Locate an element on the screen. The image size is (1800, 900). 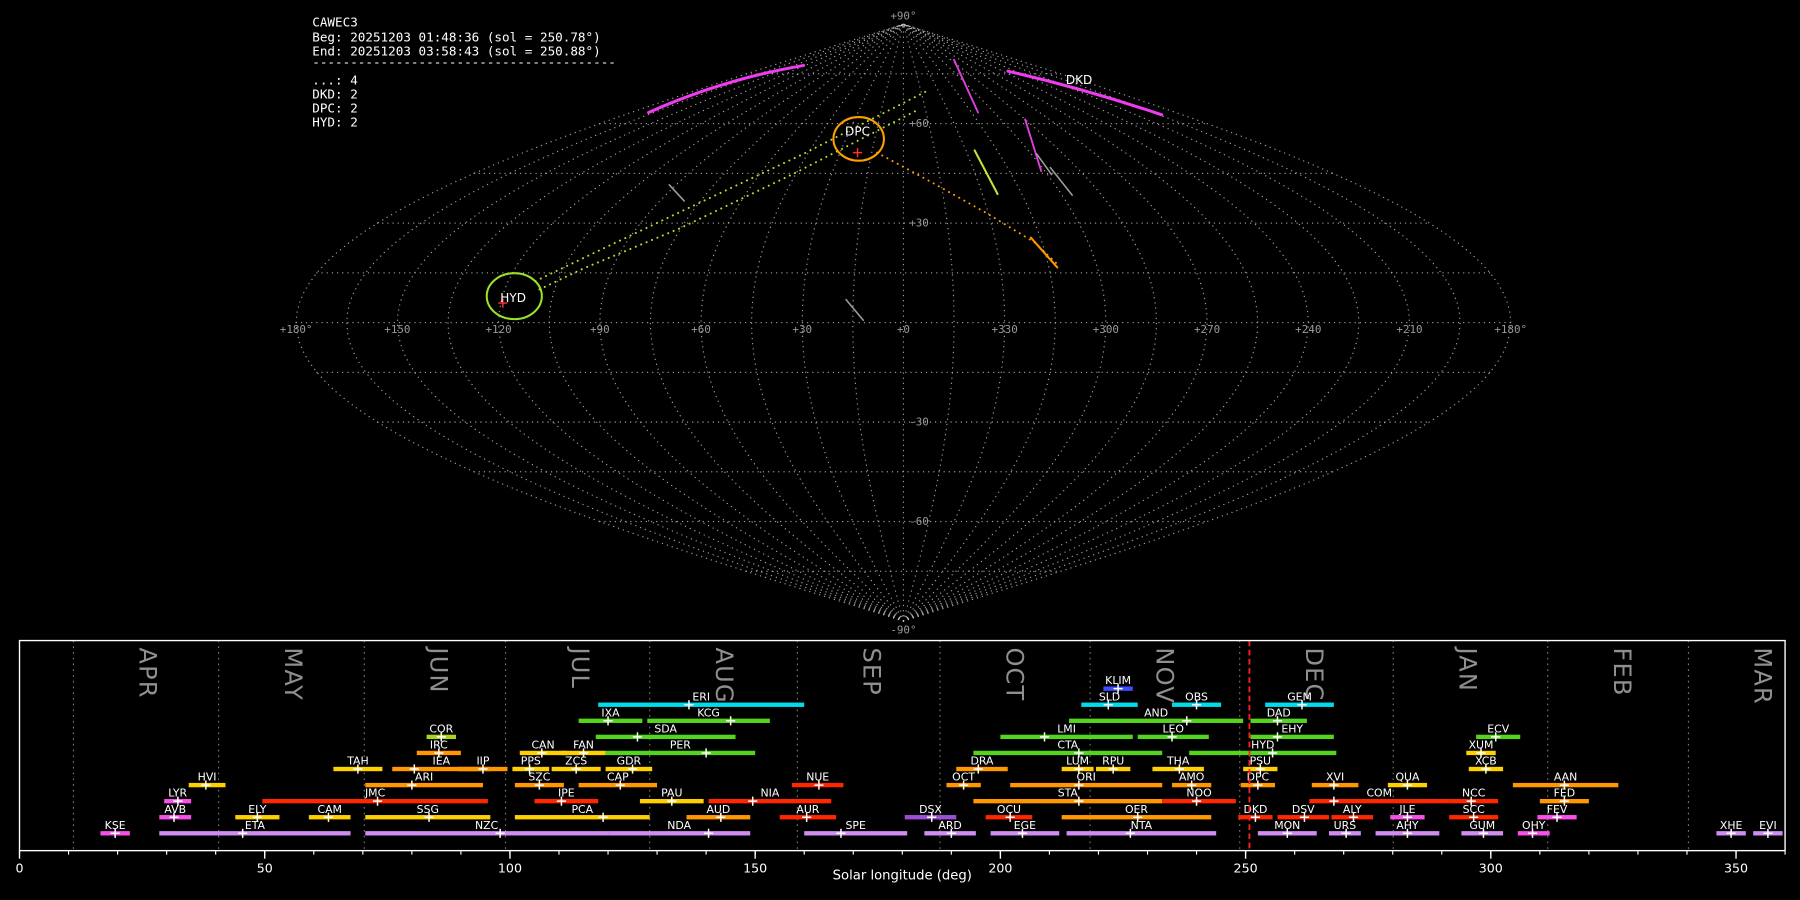
shower-code-label: URS is located at coordinates (1345, 825).